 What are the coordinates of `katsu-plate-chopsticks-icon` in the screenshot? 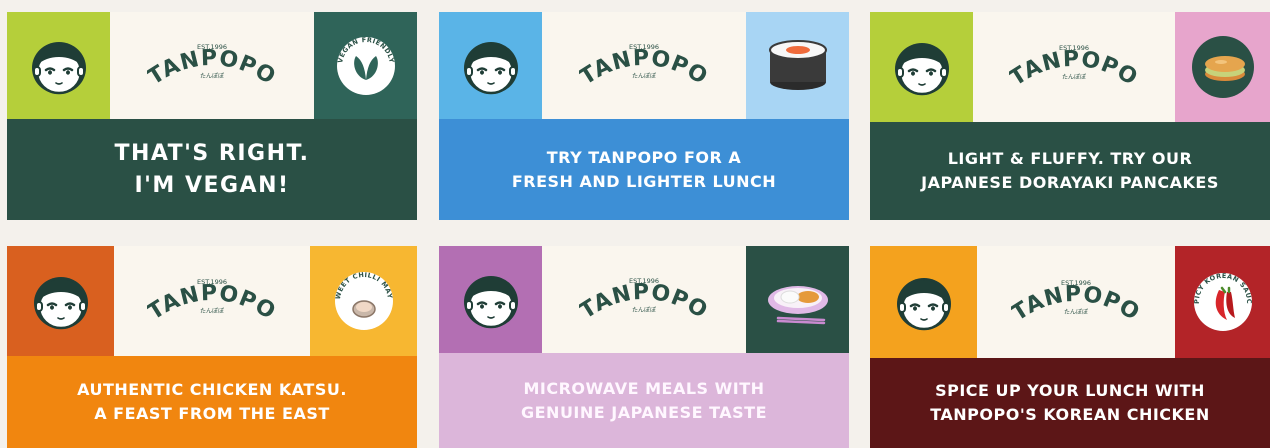 It's located at (797, 304).